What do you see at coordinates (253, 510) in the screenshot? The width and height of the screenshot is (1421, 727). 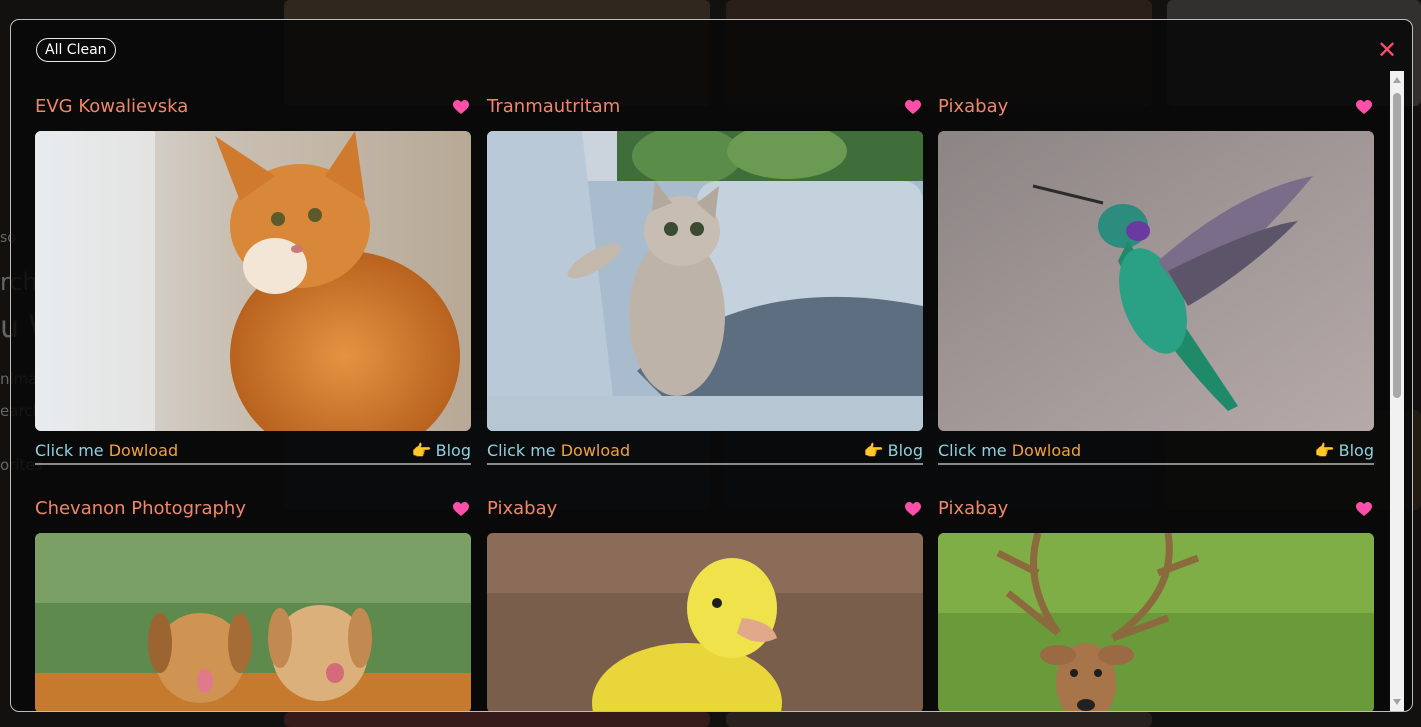 I see `card-header: Chevanon Photography` at bounding box center [253, 510].